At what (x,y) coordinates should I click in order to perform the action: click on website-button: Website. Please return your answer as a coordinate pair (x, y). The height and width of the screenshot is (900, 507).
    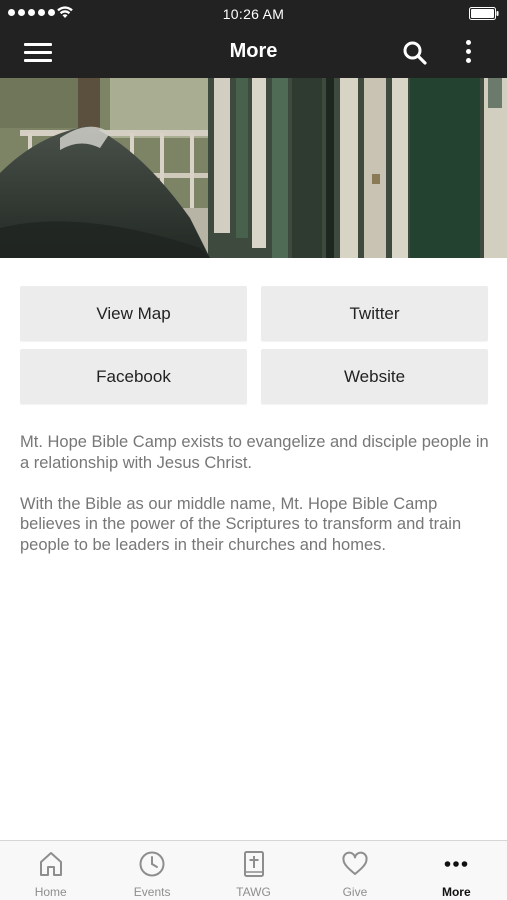
    Looking at the image, I should click on (374, 376).